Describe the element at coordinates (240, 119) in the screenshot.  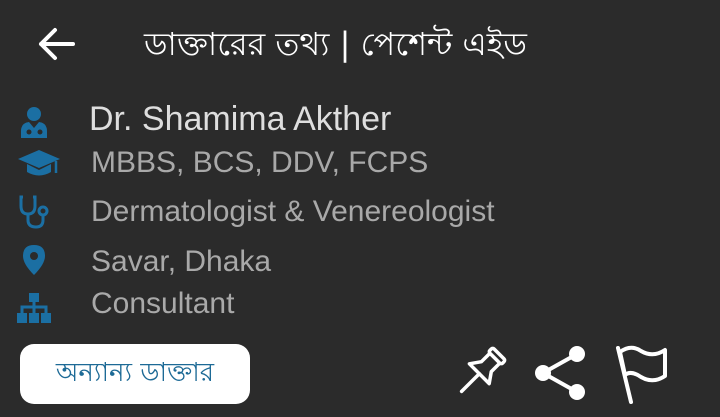
I see `doctor-name: Dr. Shamima Akther` at that location.